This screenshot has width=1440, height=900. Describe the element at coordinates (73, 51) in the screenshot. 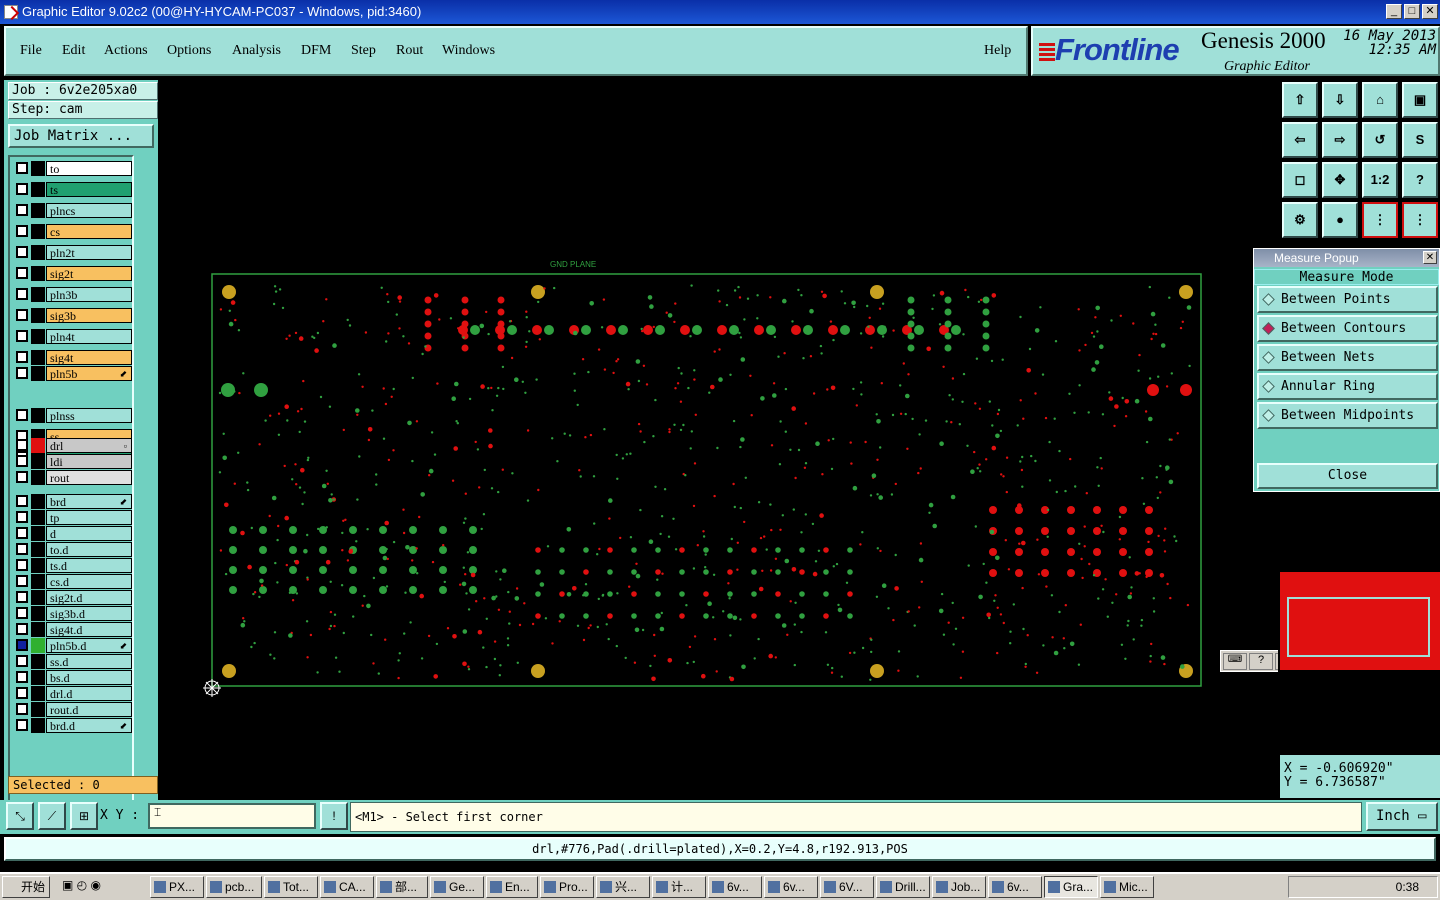

I see `menu-edit: Edit` at that location.